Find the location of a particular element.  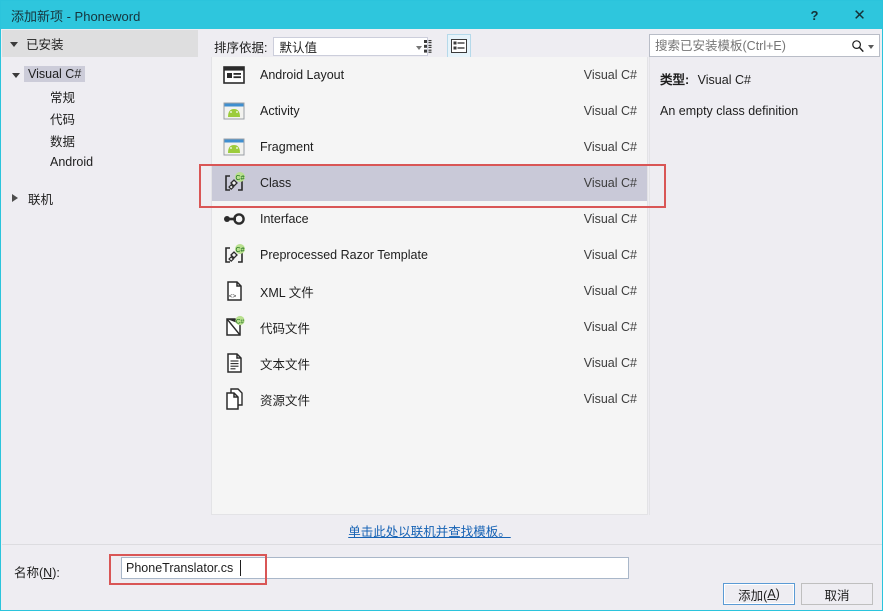

bottom-separator is located at coordinates (442, 544).